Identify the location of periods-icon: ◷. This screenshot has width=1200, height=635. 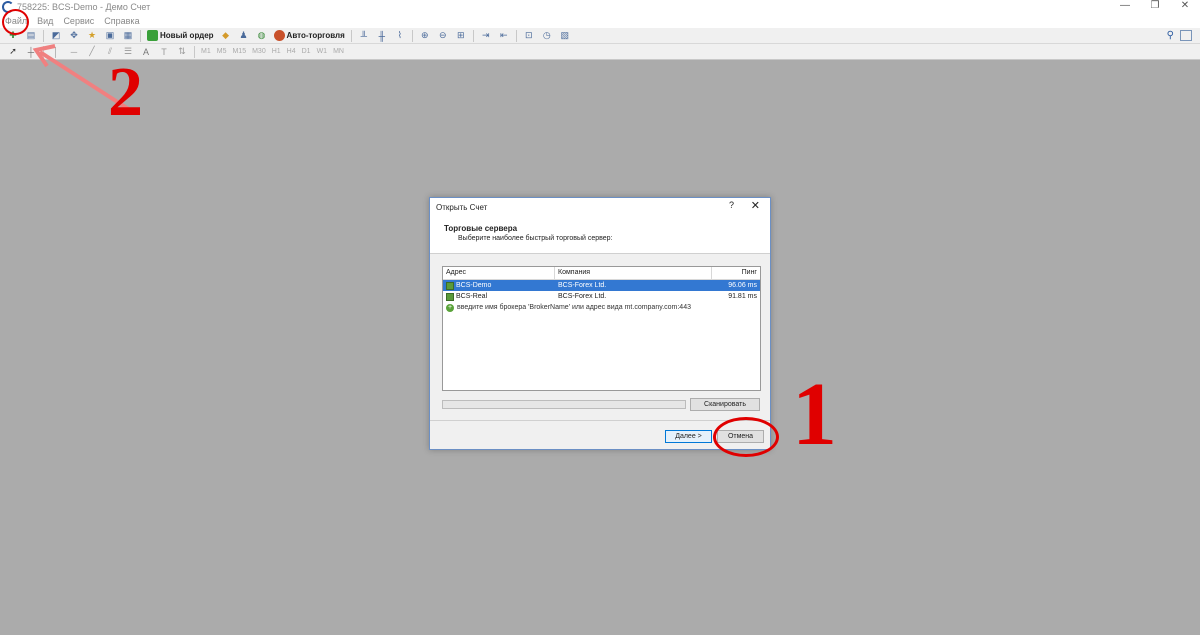
(547, 36).